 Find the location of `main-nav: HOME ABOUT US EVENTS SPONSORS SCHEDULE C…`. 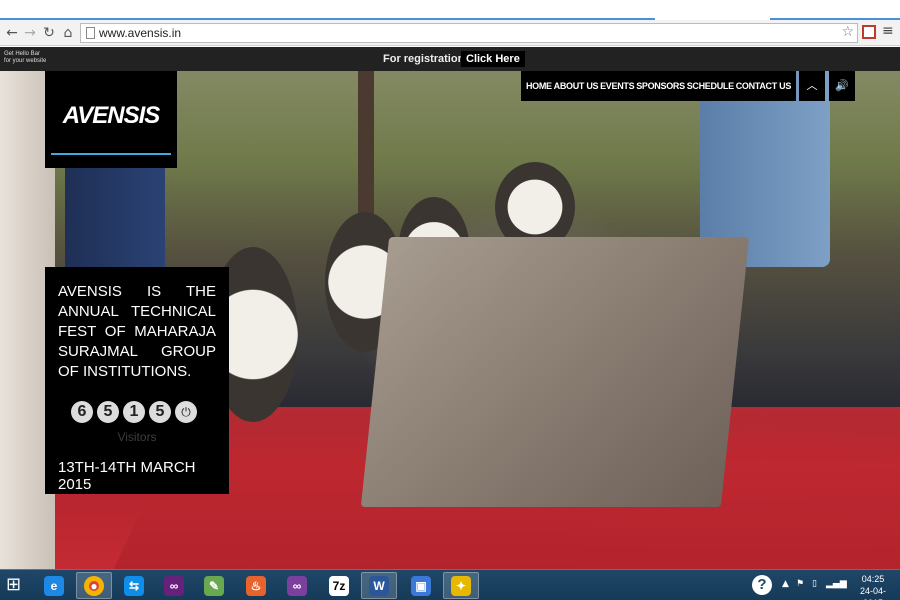

main-nav: HOME ABOUT US EVENTS SPONSORS SCHEDULE C… is located at coordinates (658, 86).